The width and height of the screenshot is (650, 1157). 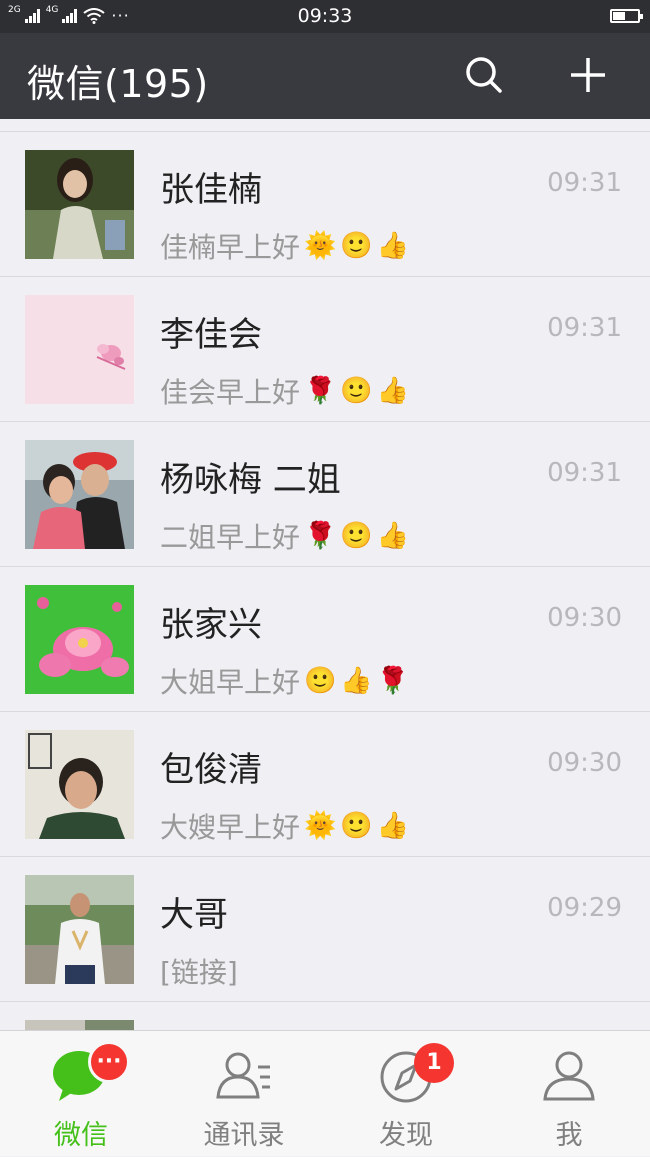 I want to click on chat-preview: 大嫂早上好 🌞 🙂 👍, so click(x=284, y=826).